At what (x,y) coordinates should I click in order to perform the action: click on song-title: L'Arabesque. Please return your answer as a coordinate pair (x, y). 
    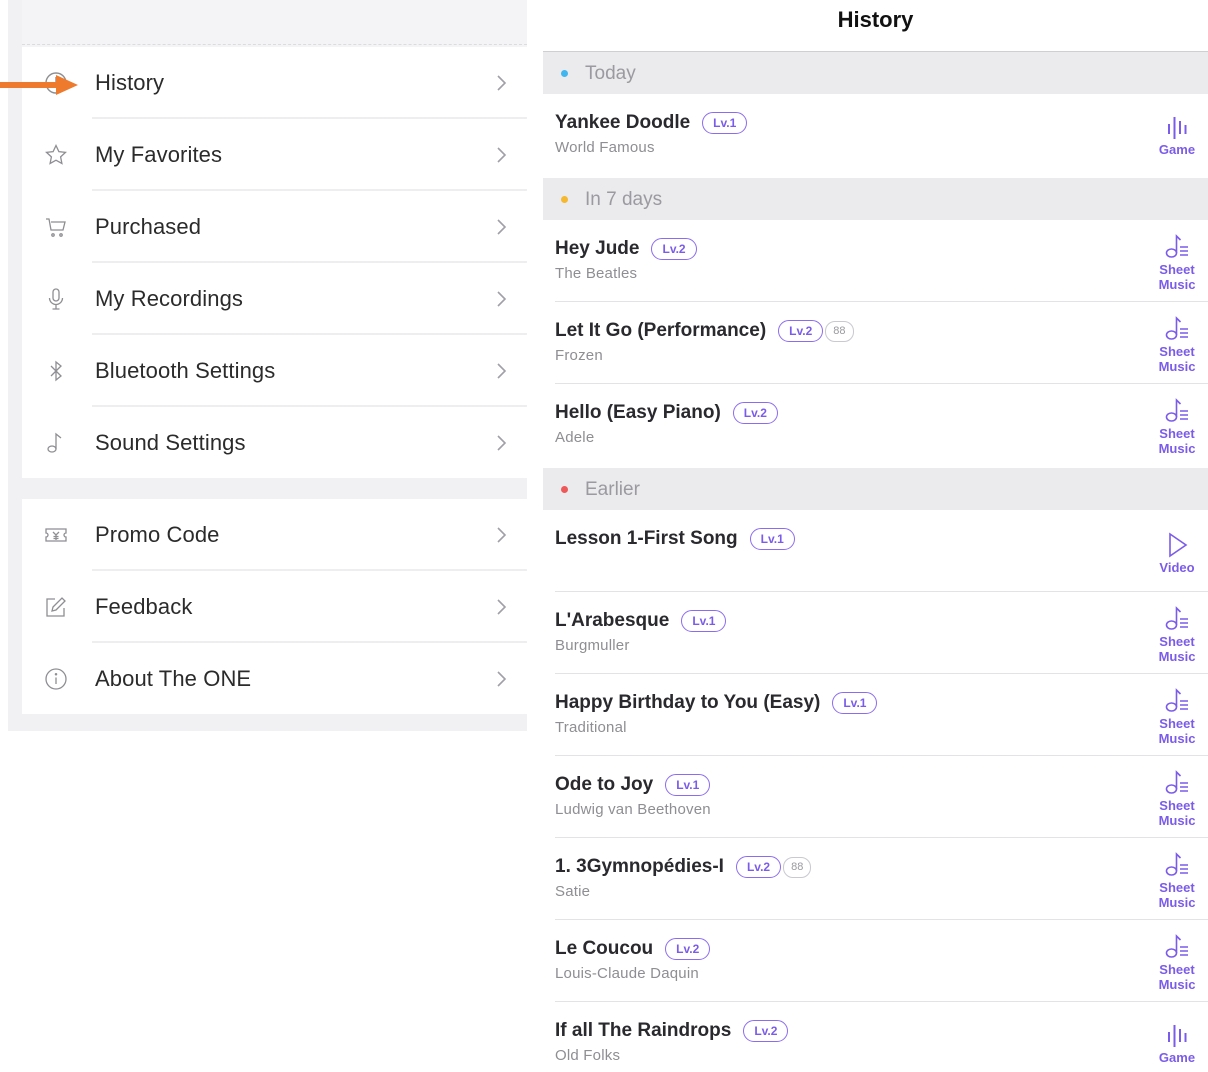
    Looking at the image, I should click on (612, 620).